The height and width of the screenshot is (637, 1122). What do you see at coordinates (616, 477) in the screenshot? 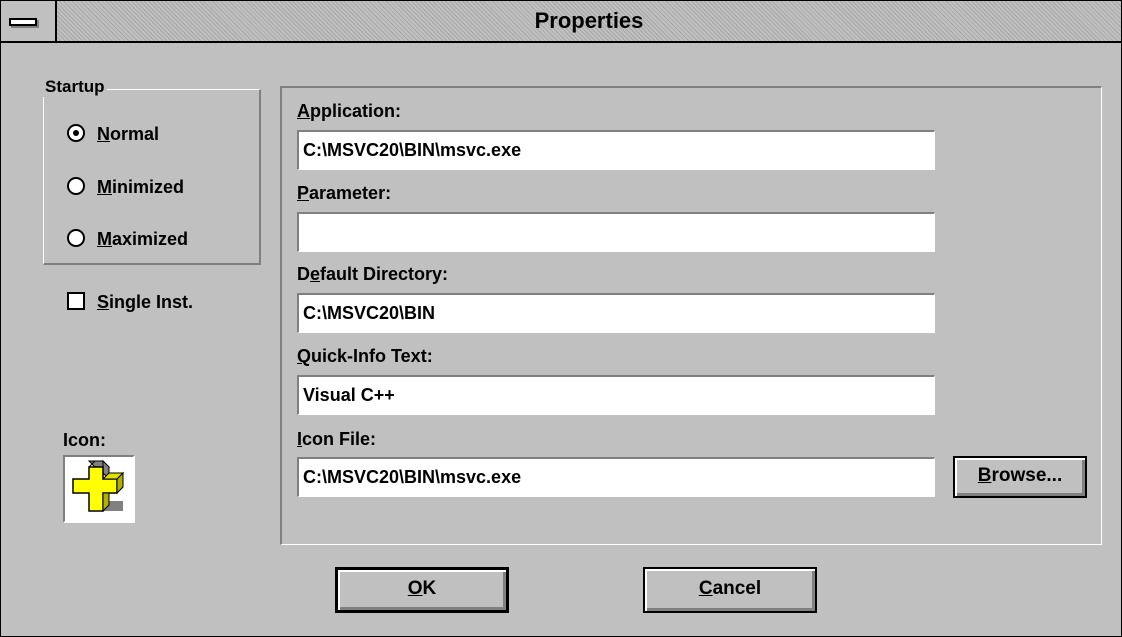
I see `icon-file-input: C:\MSVC20\BIN\msvc.exe` at bounding box center [616, 477].